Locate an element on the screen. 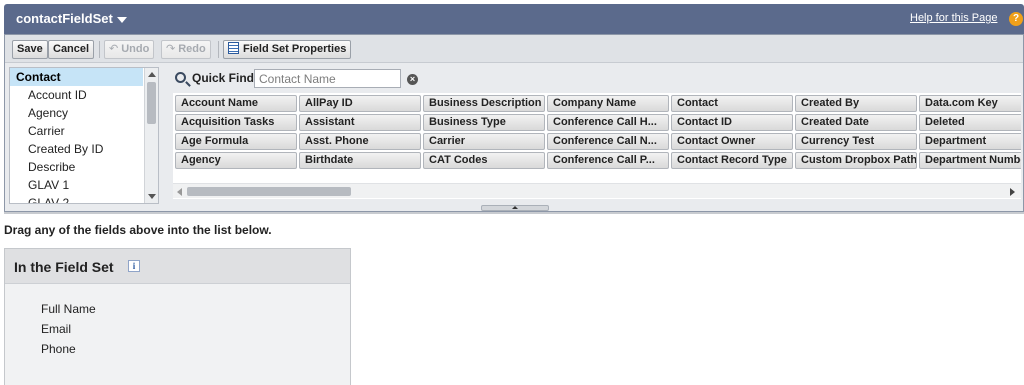  object-list-item: Carrier is located at coordinates (84, 131).